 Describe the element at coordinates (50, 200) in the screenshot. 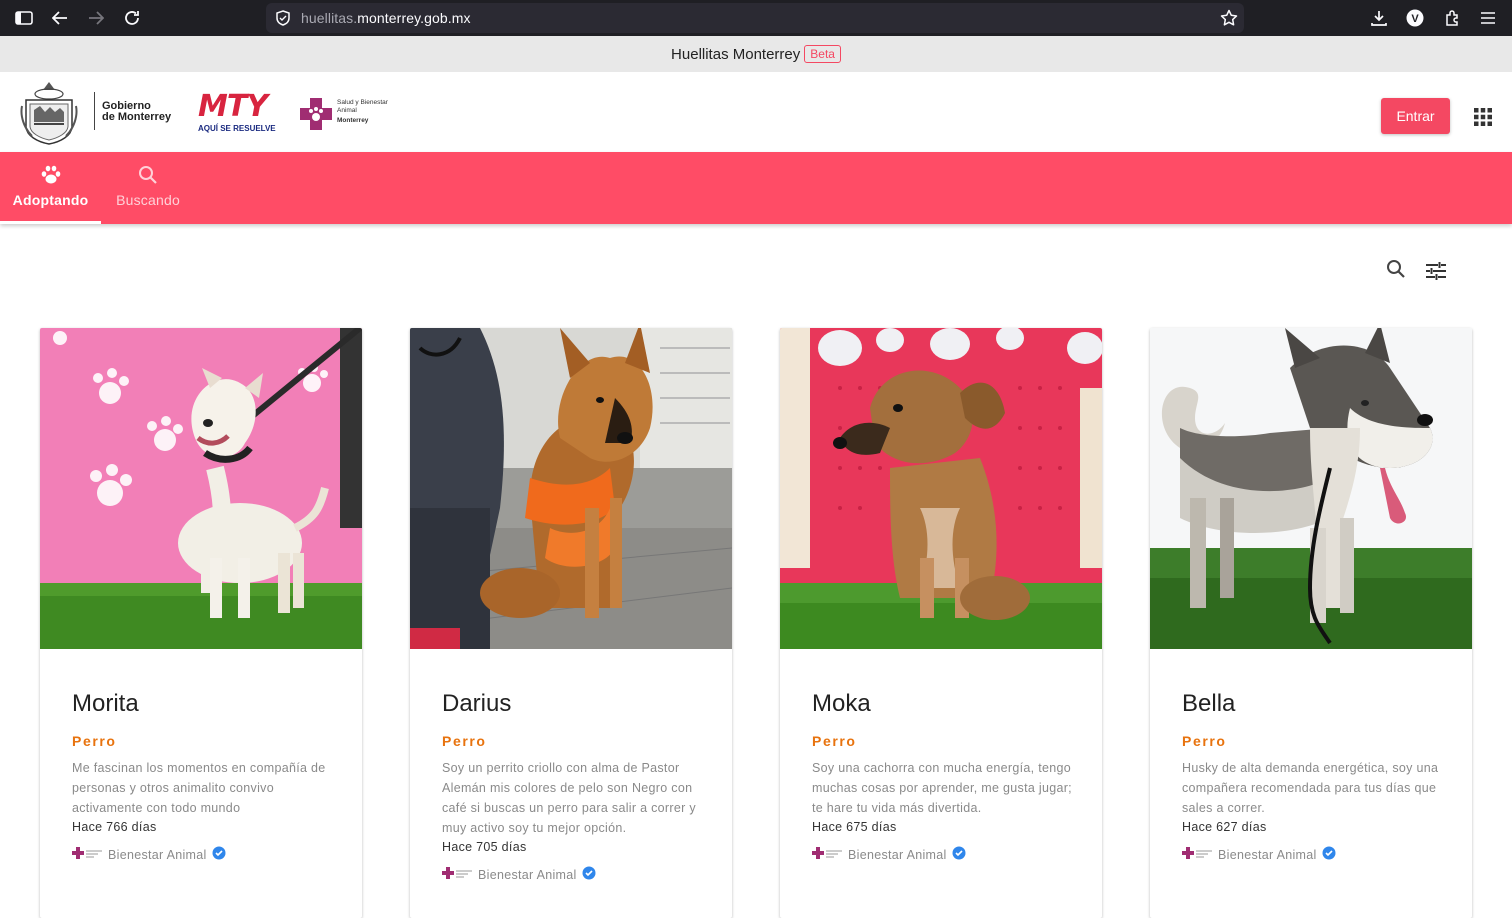

I see `tab-label: Adoptando` at that location.